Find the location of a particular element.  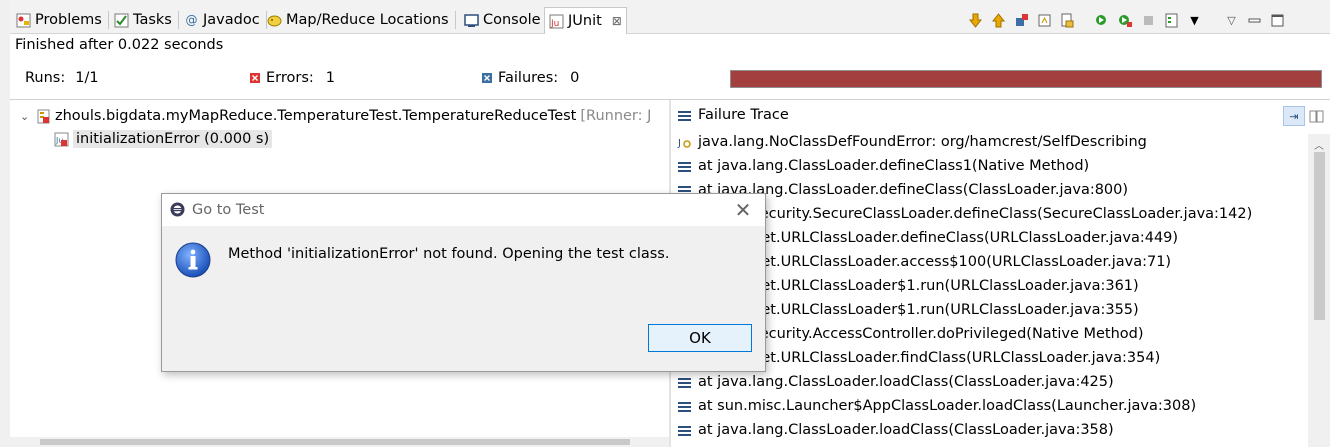

compare-icon is located at coordinates (1316, 116).